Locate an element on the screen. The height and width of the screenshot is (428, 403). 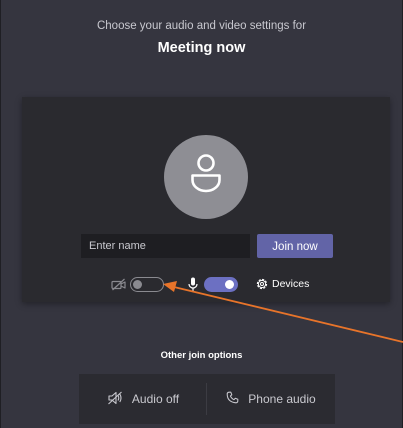
audio-off-label: Audio off is located at coordinates (155, 399).